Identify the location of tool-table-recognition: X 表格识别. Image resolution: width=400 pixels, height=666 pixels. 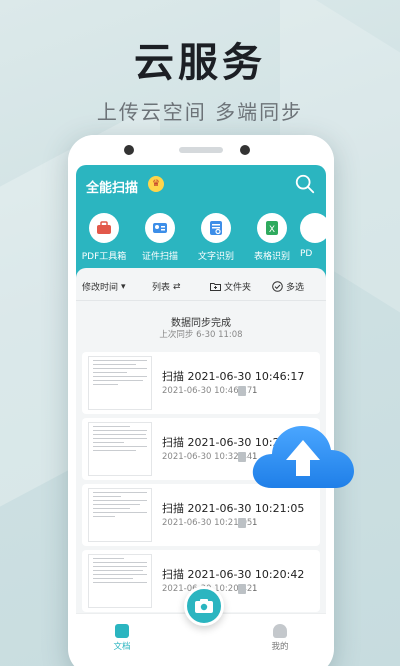
(272, 237).